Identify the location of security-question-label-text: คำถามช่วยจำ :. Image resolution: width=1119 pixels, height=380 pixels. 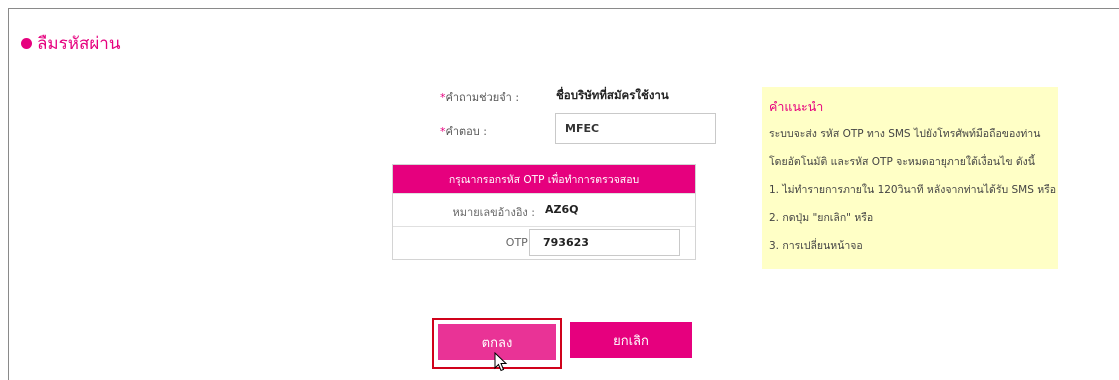
(482, 97).